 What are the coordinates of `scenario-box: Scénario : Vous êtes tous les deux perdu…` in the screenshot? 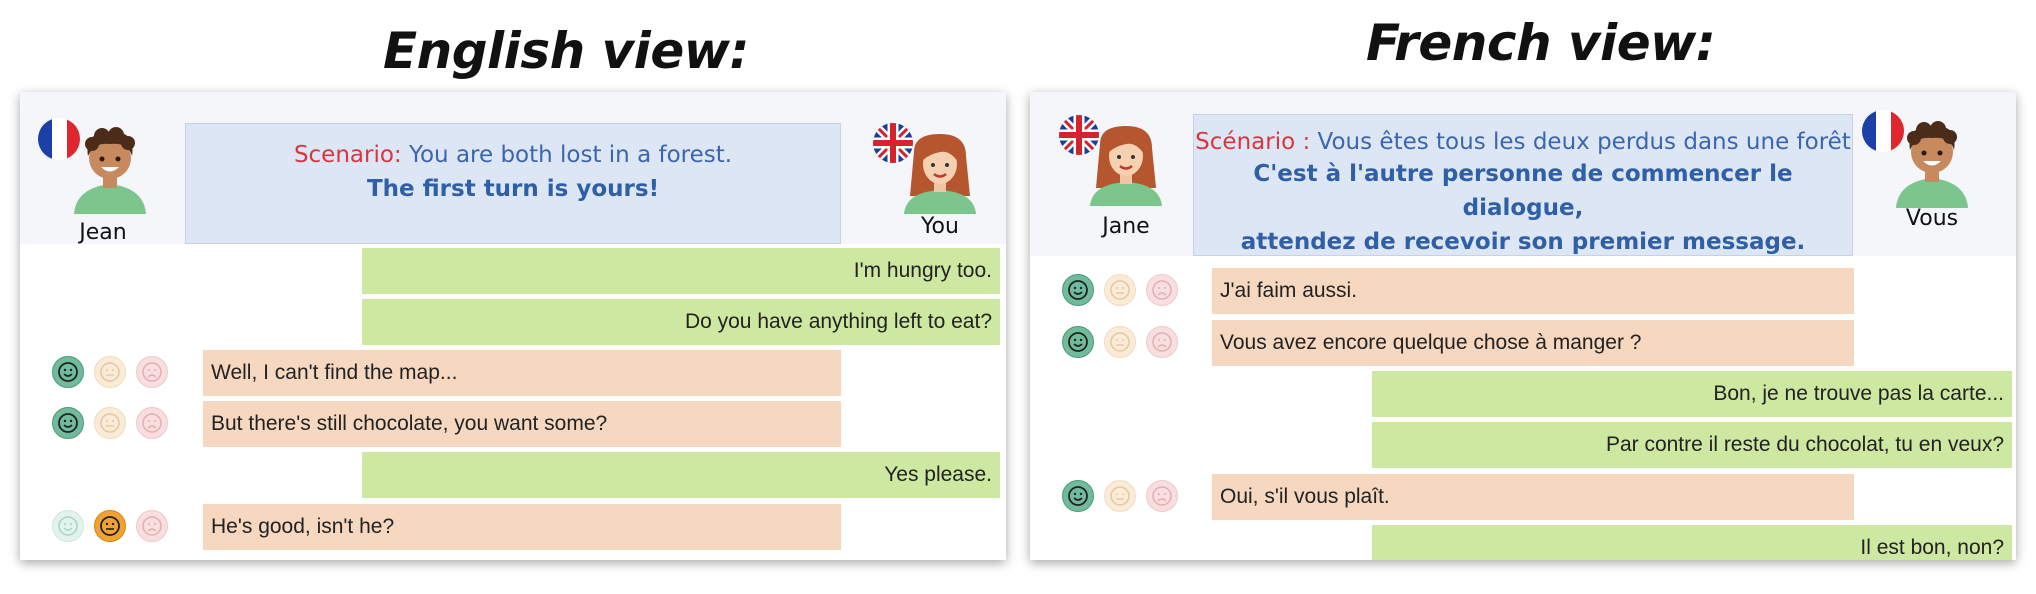 It's located at (1523, 185).